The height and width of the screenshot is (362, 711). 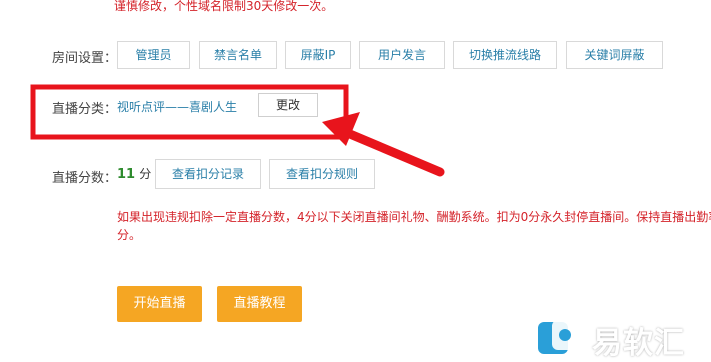 What do you see at coordinates (85, 178) in the screenshot?
I see `live-score-label: 直播分数：` at bounding box center [85, 178].